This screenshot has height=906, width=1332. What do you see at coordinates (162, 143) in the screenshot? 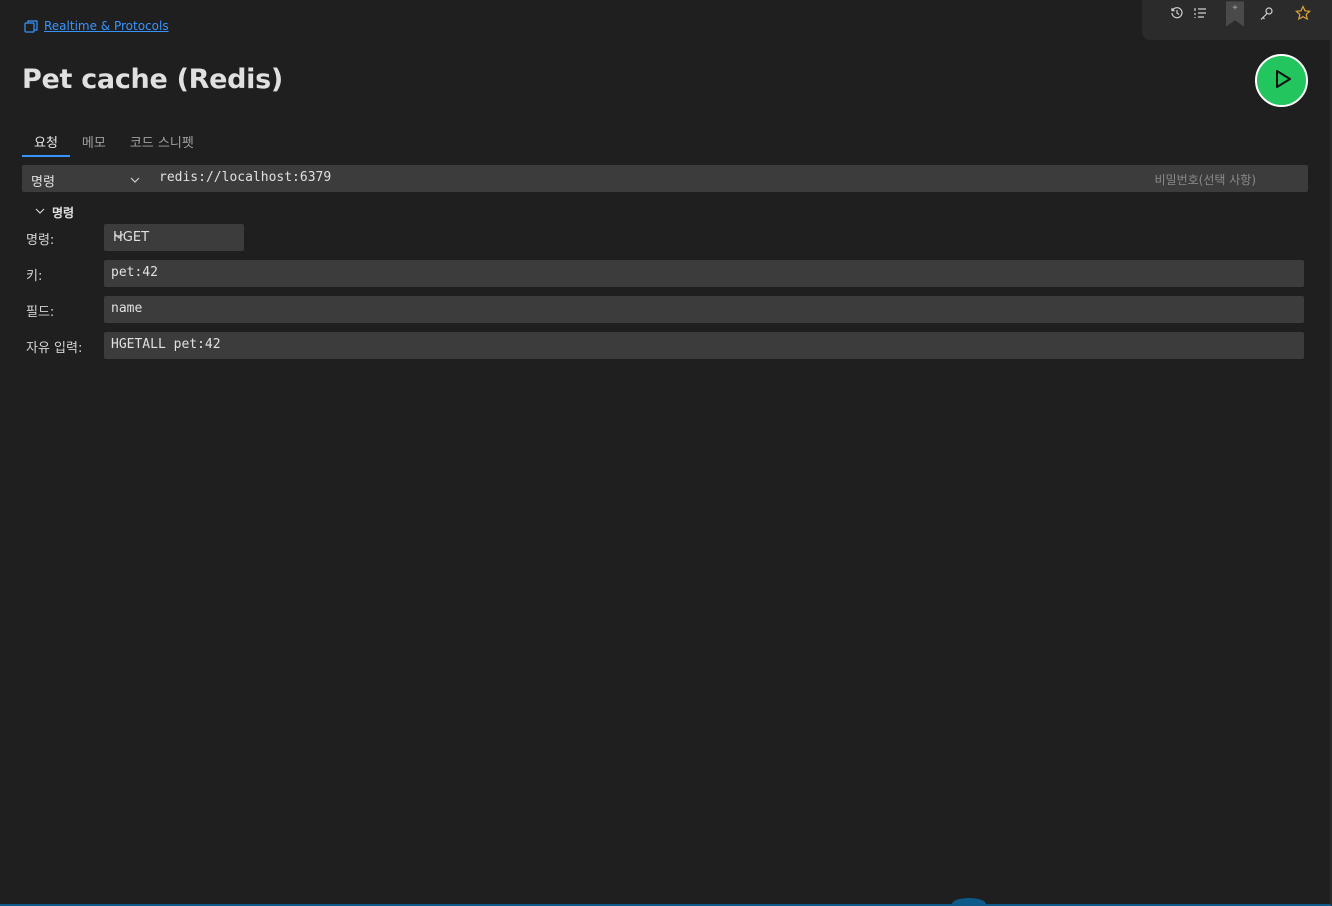
I see `tab-code-snippet: 코드 스니펫` at bounding box center [162, 143].